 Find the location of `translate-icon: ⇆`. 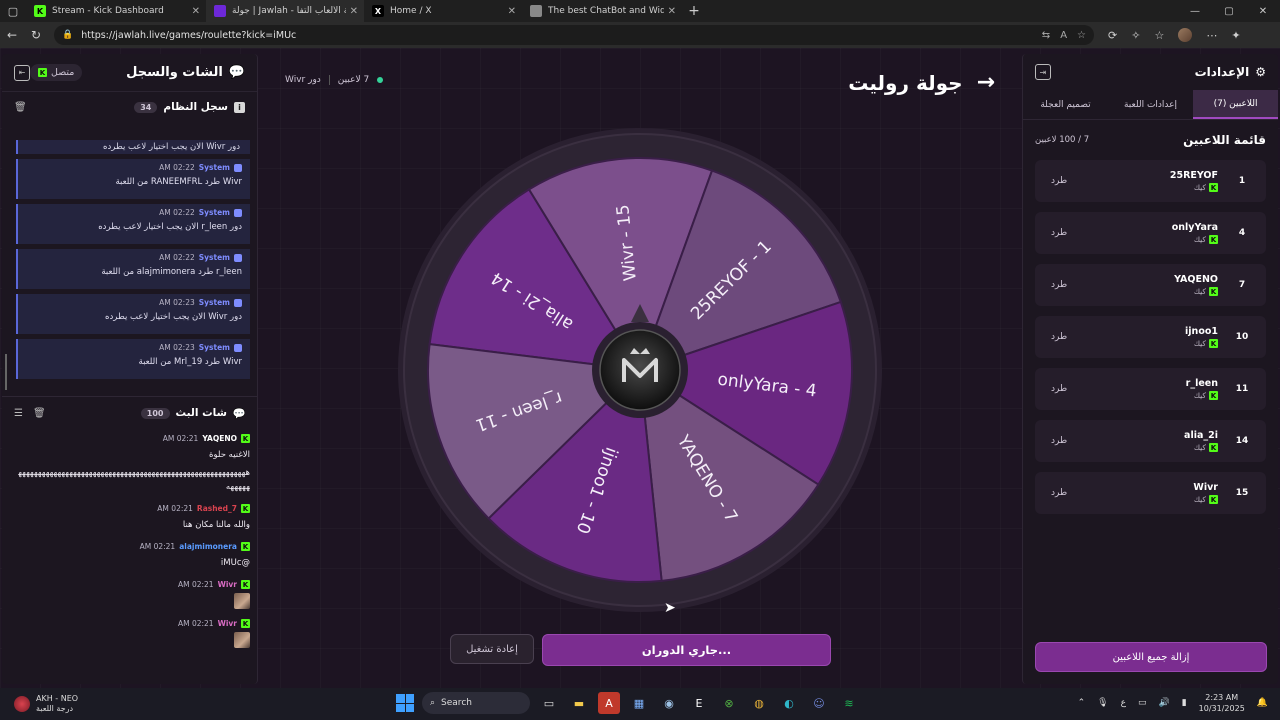

translate-icon: ⇆ is located at coordinates (1046, 35).